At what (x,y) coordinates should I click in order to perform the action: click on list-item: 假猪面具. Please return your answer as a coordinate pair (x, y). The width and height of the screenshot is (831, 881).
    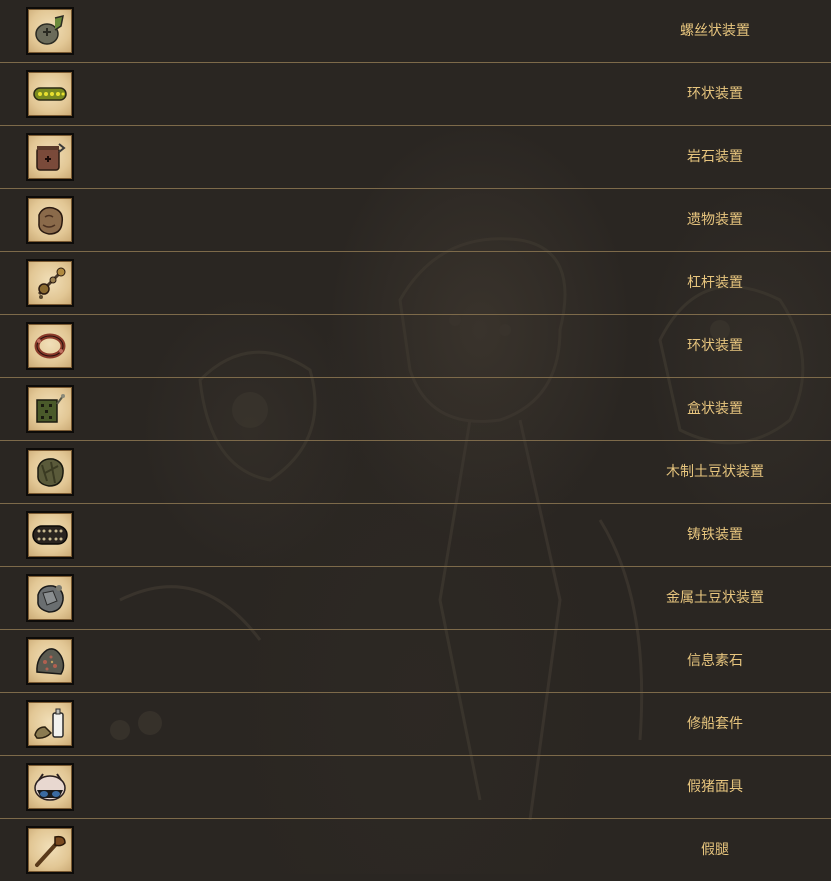
    Looking at the image, I should click on (415, 787).